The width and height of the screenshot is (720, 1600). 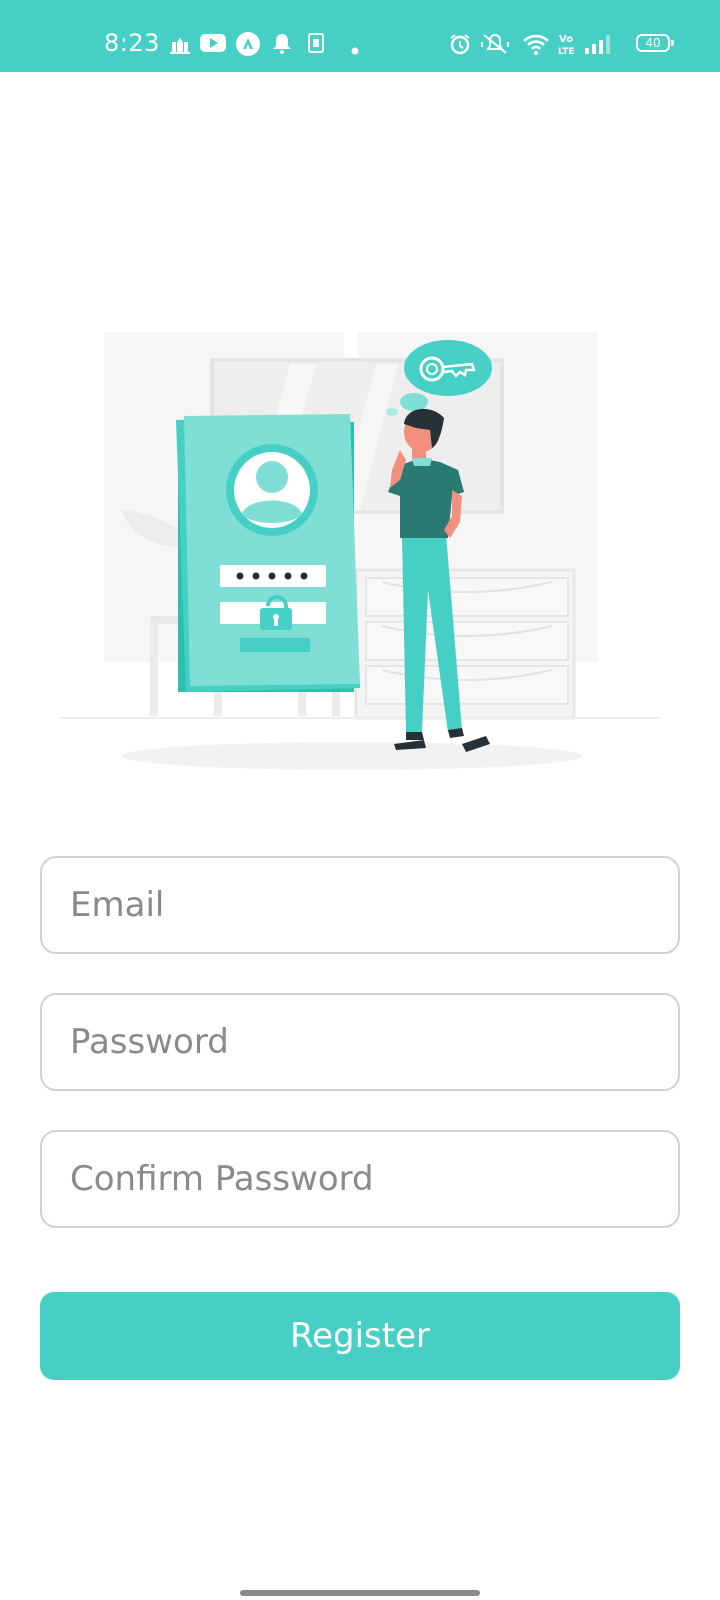 I want to click on alarm-icon, so click(x=460, y=46).